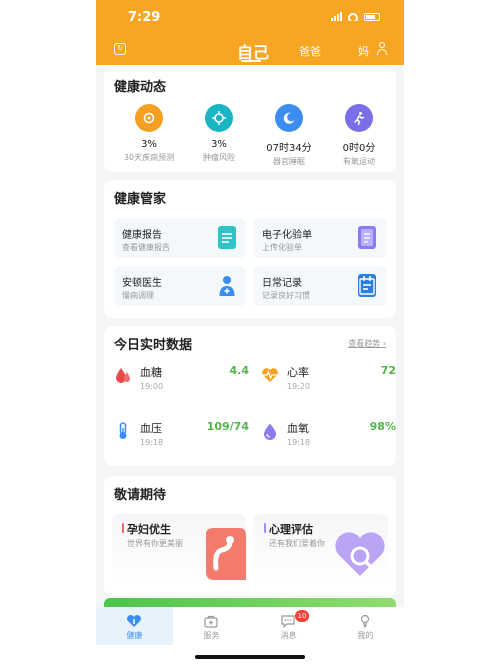 The width and height of the screenshot is (500, 667). I want to click on tile-title: 日常记录, so click(282, 283).